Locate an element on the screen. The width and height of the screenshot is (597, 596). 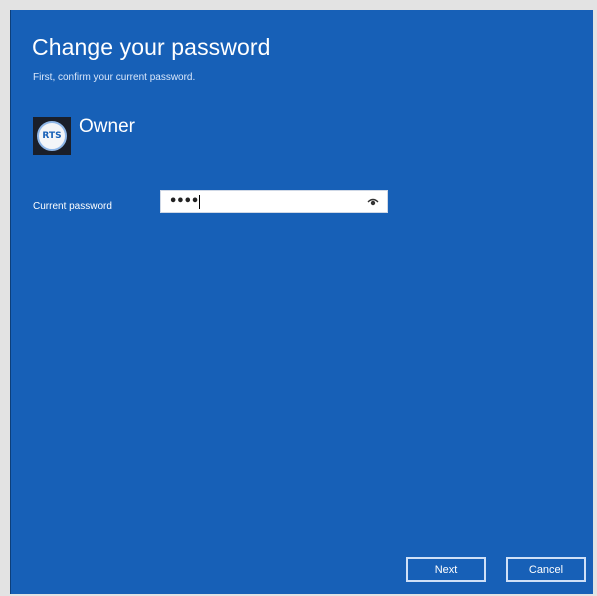
page-subtitle: First, confirm your current password. is located at coordinates (114, 77).